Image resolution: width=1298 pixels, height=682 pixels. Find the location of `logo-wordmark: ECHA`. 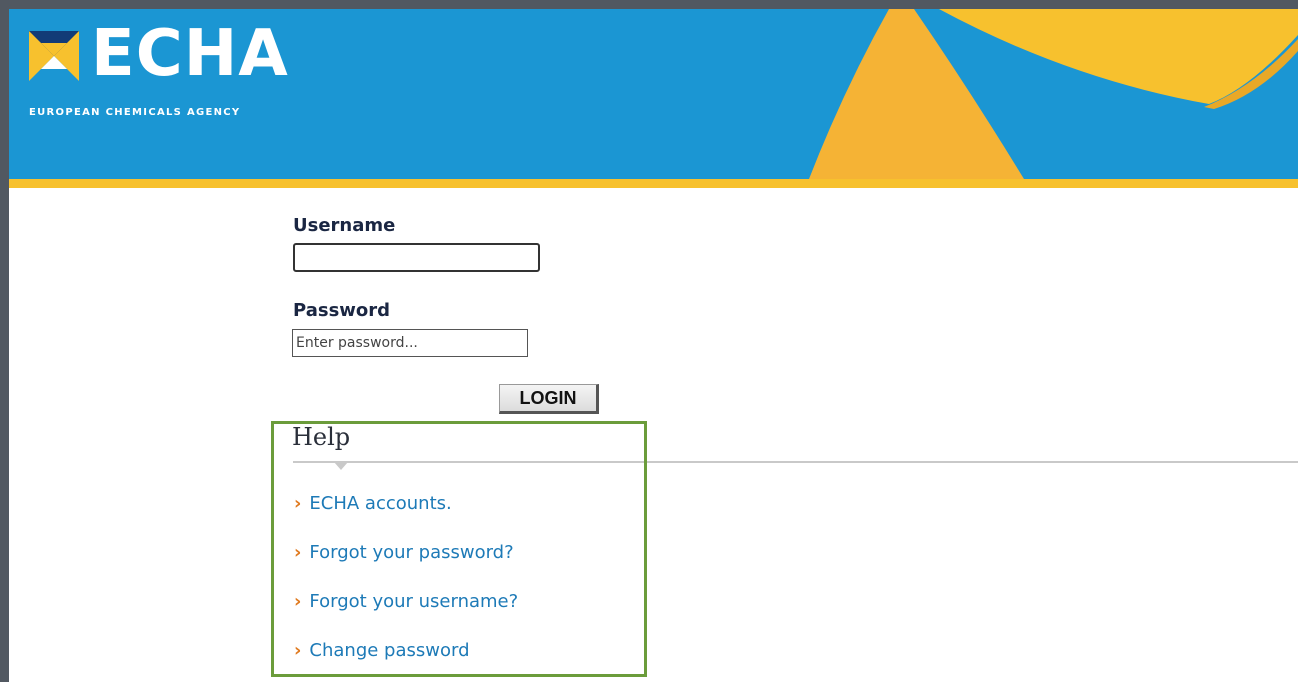

logo-wordmark: ECHA is located at coordinates (190, 54).